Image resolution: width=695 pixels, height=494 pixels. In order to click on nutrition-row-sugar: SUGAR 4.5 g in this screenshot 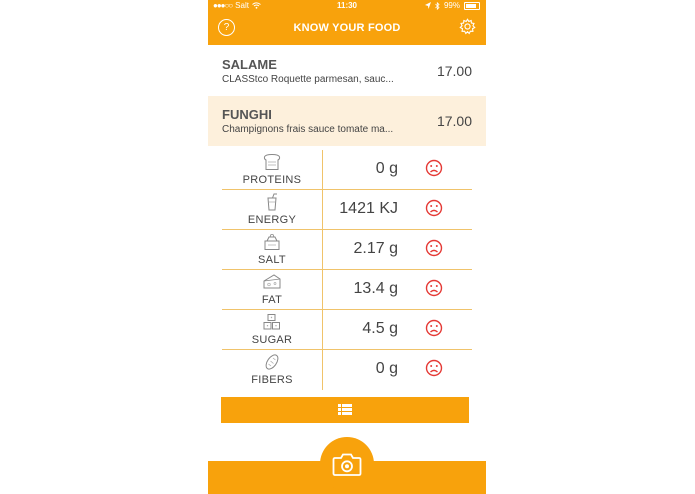, I will do `click(347, 330)`.